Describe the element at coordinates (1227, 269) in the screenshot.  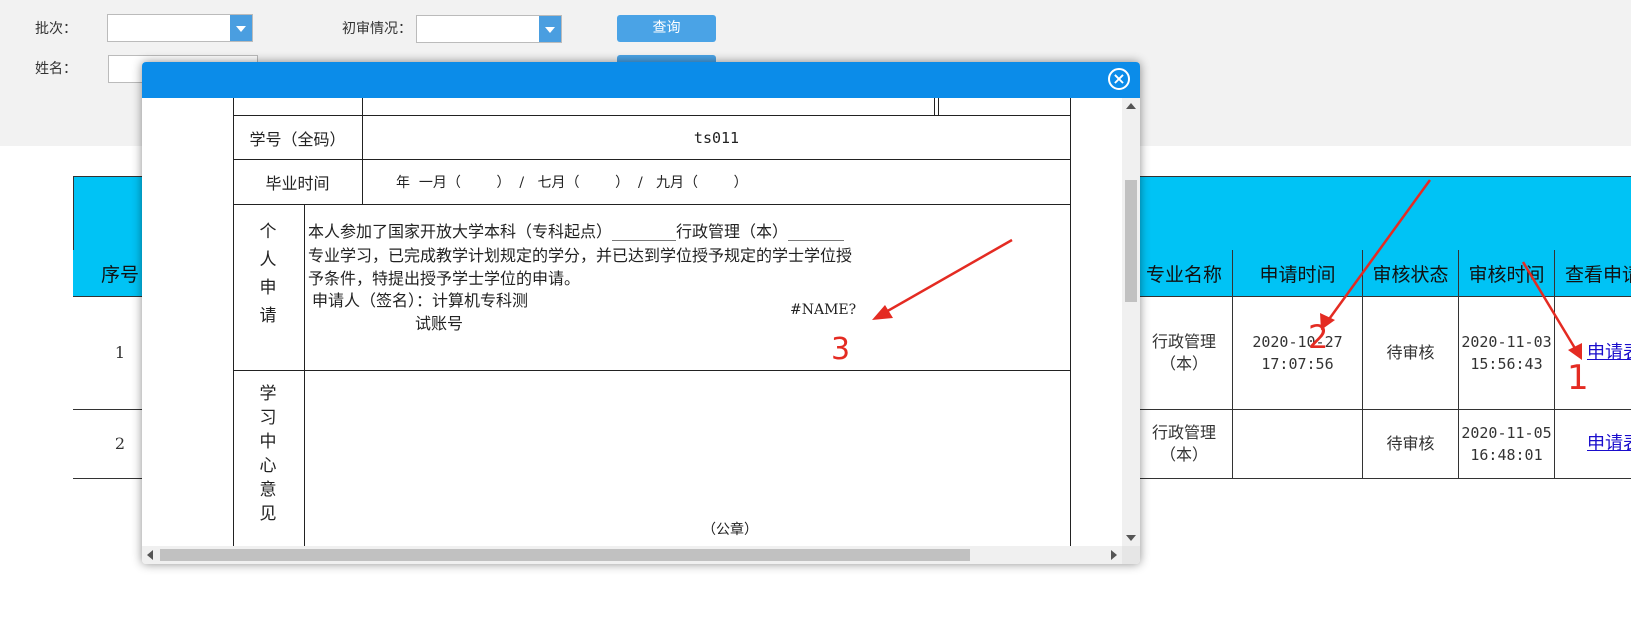
I see `annotation-overlay` at that location.